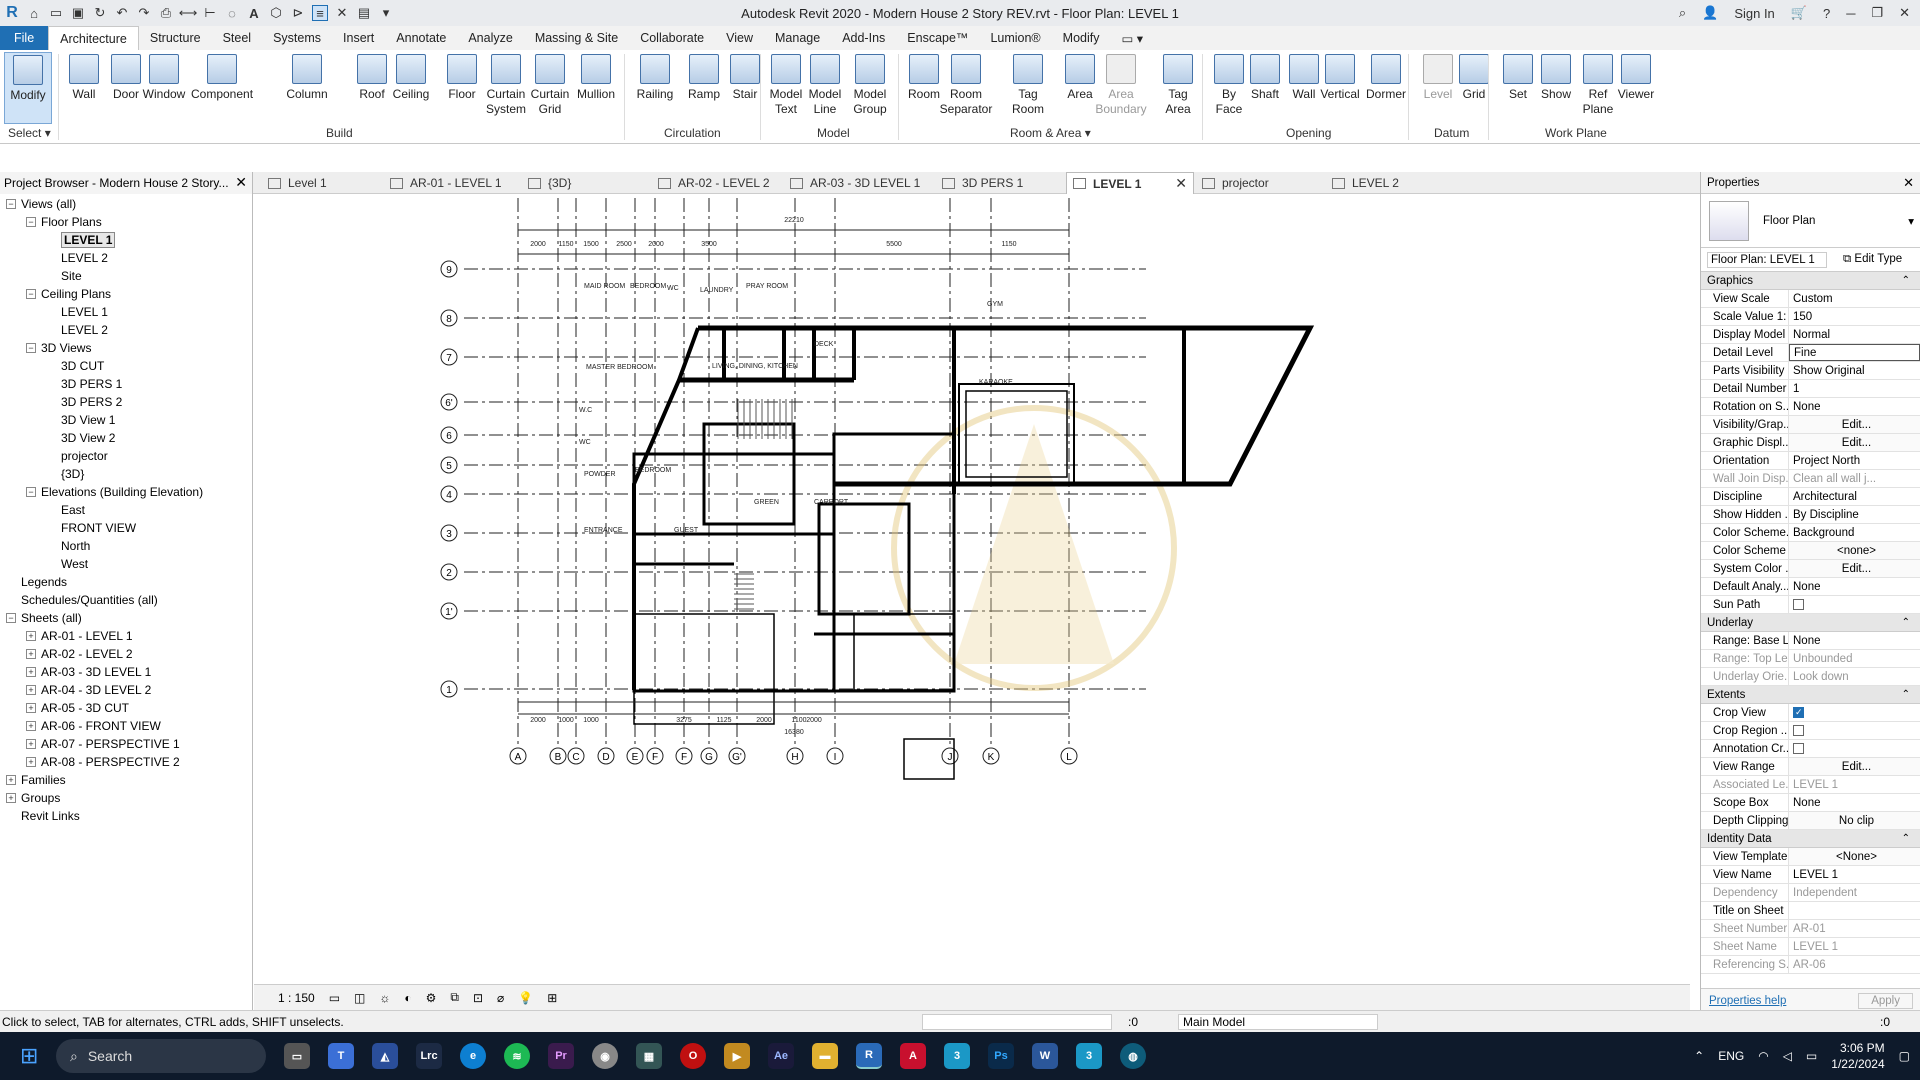 The height and width of the screenshot is (1080, 1920). What do you see at coordinates (64, 222) in the screenshot?
I see `tree-item: − Floor Plans` at bounding box center [64, 222].